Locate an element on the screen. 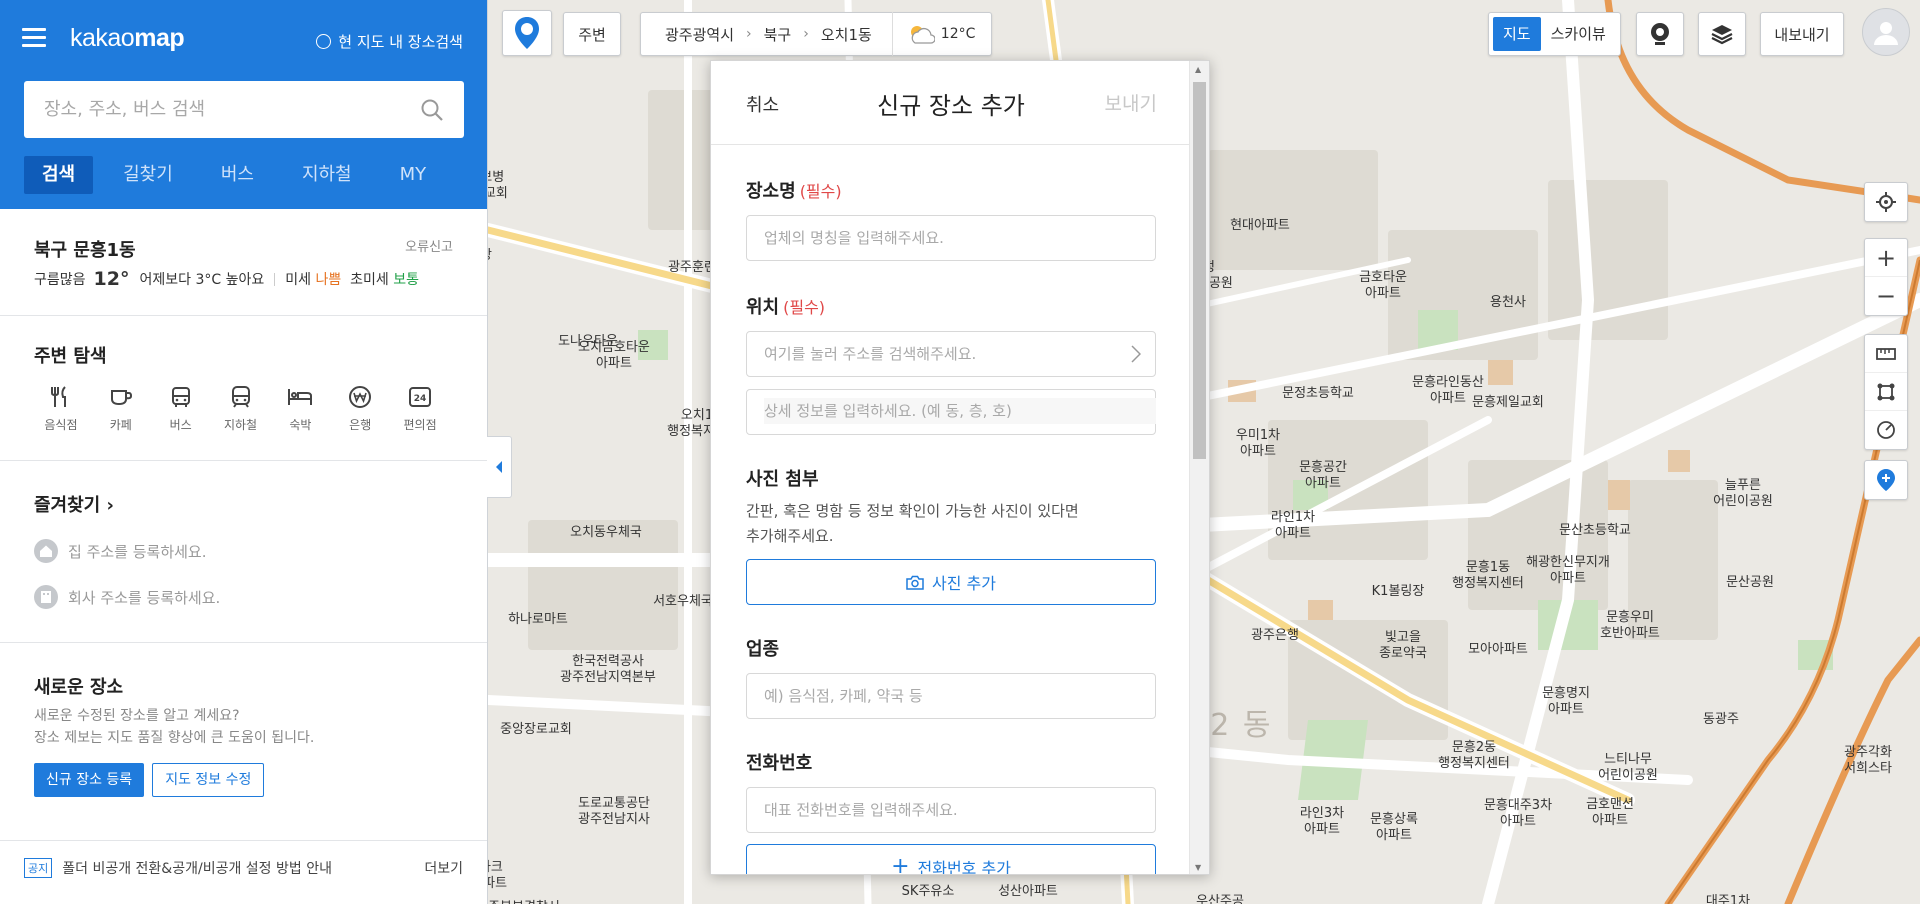 The image size is (1920, 904). map-area-search-toggle: 현 지도 내 장소검색 is located at coordinates (389, 41).